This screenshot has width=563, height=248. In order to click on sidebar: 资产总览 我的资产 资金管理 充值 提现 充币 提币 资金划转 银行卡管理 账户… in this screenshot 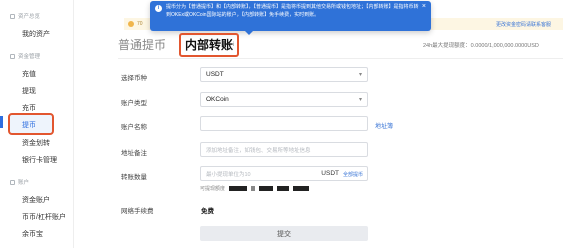, I will do `click(37, 124)`.